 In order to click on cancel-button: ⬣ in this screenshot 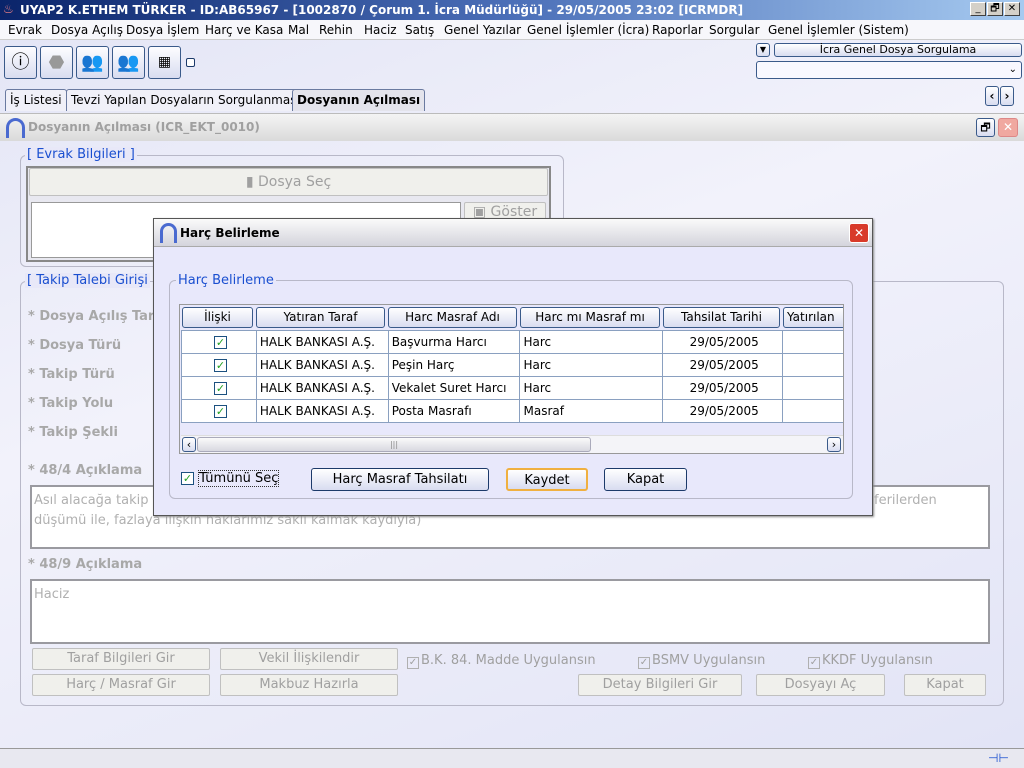, I will do `click(56, 62)`.